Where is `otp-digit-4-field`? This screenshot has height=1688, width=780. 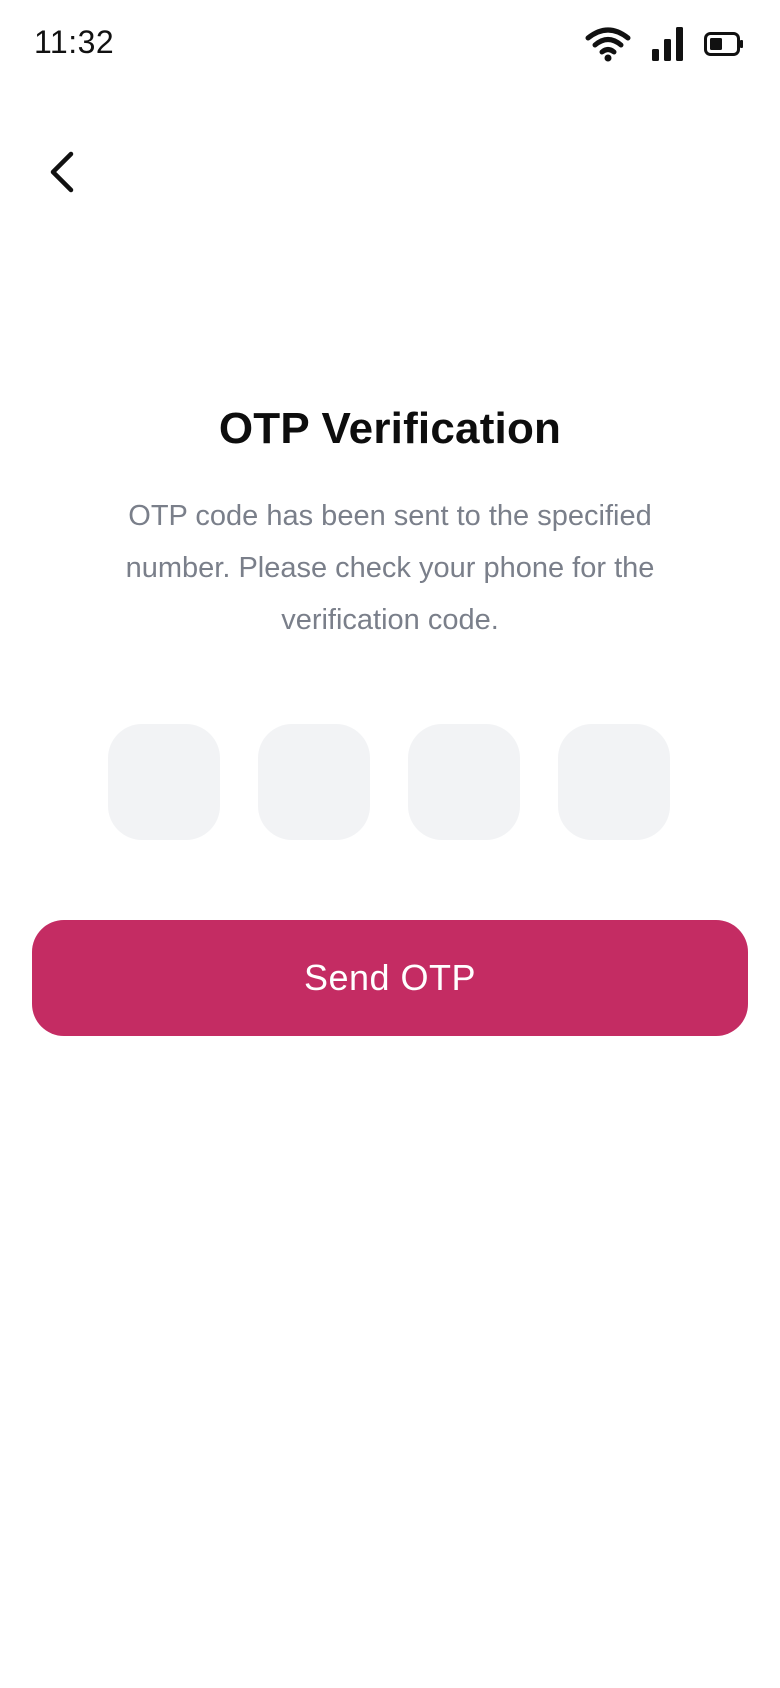 otp-digit-4-field is located at coordinates (614, 782).